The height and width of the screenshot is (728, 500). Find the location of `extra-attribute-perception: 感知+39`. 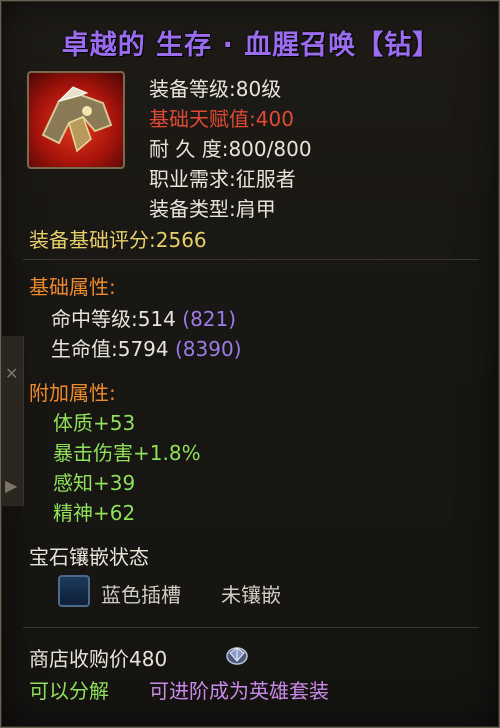

extra-attribute-perception: 感知+39 is located at coordinates (94, 483).